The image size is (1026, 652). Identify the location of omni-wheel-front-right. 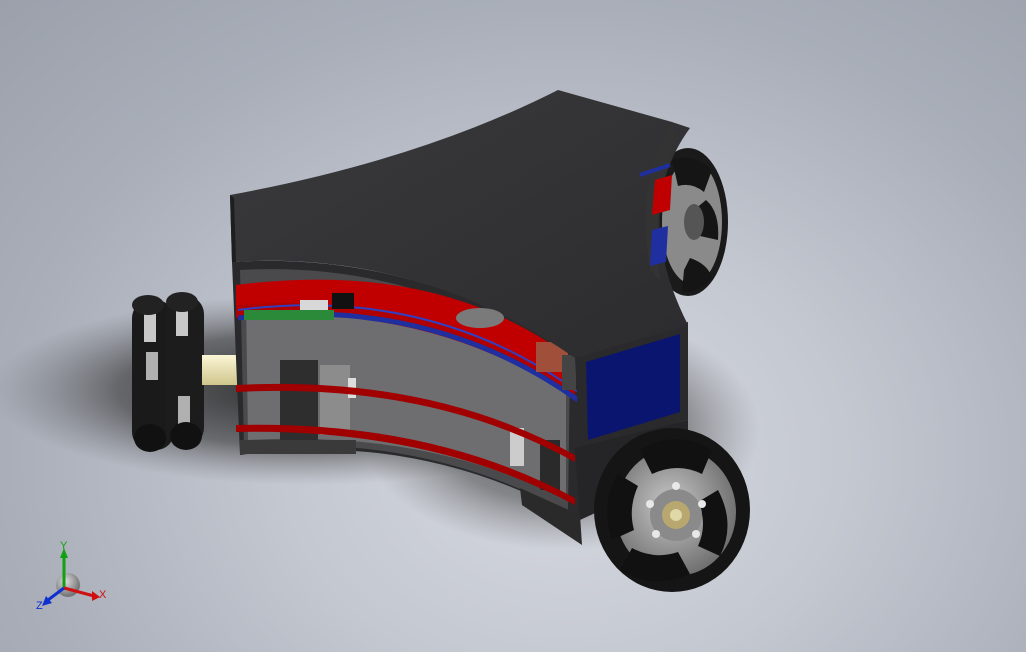
(672, 510).